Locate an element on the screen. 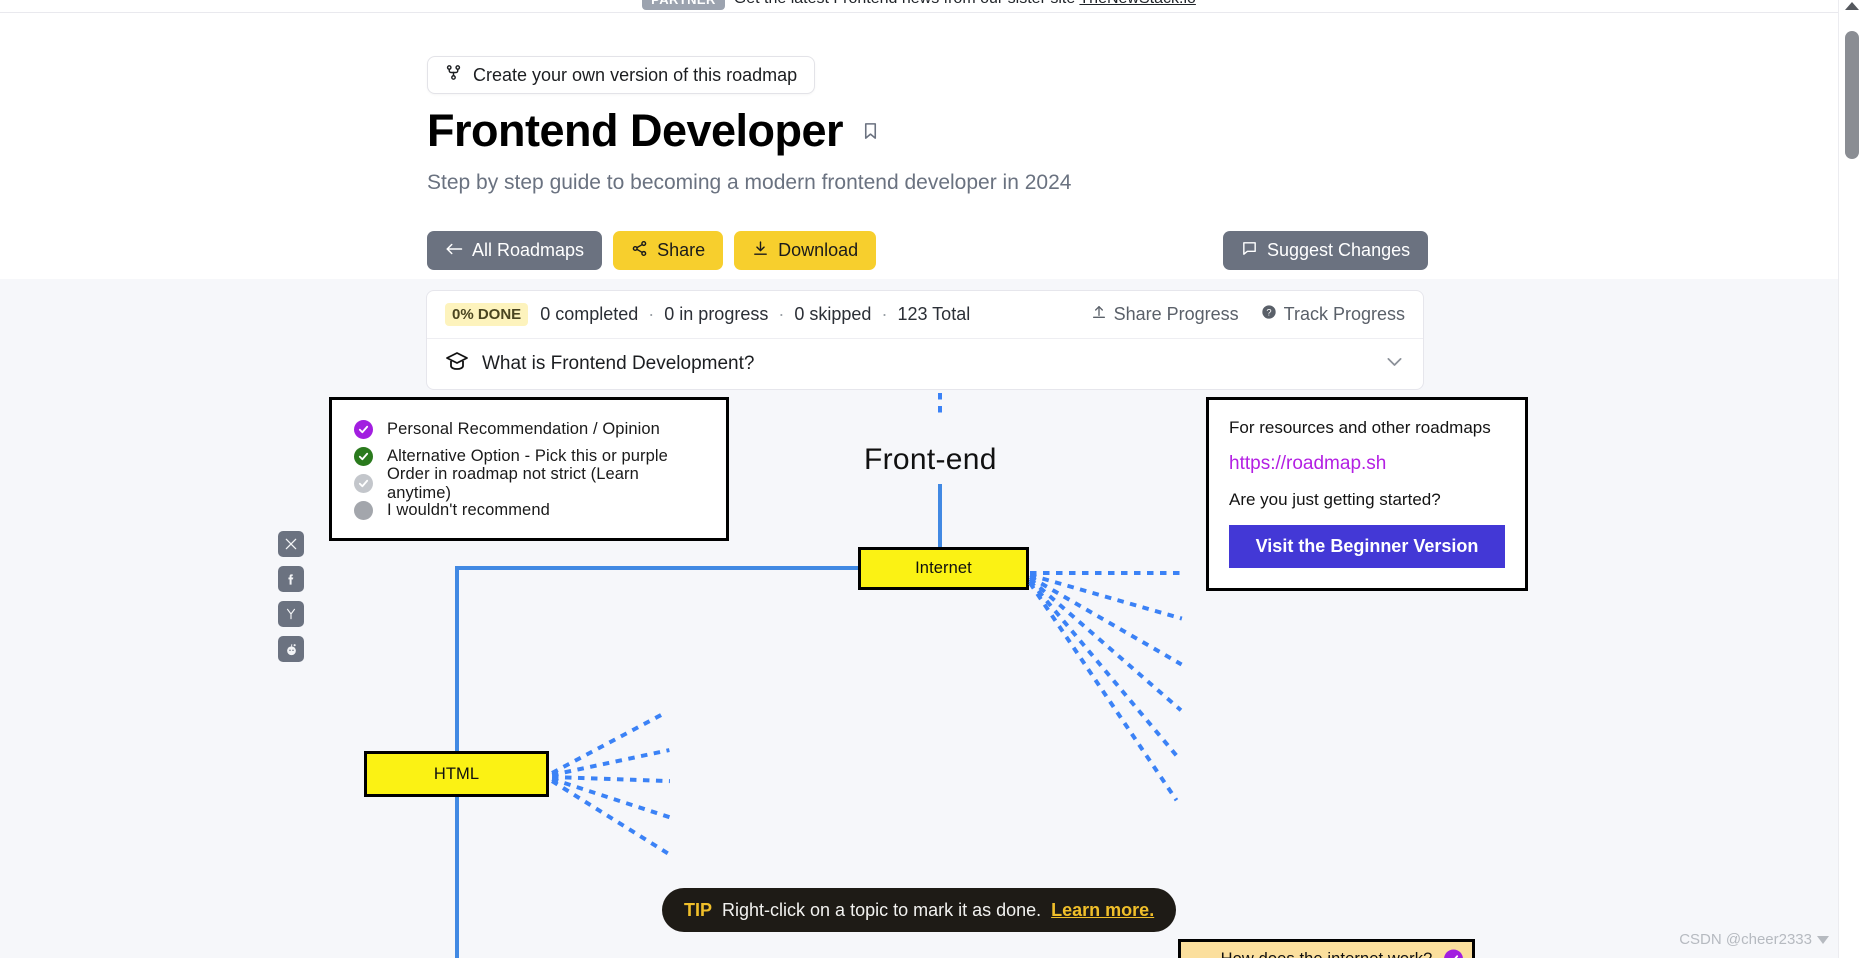  social-x-button is located at coordinates (291, 544).